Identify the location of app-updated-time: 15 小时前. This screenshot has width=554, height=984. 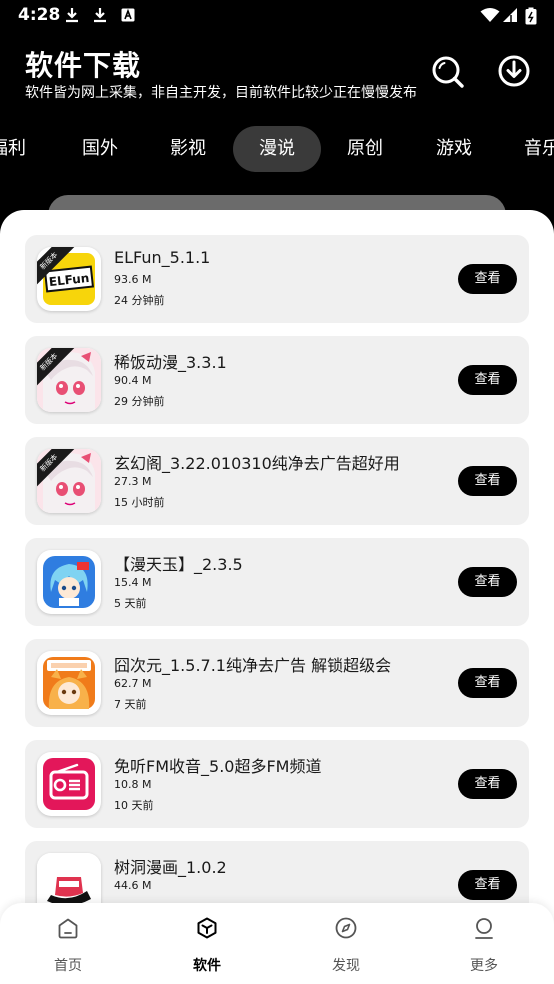
(139, 502).